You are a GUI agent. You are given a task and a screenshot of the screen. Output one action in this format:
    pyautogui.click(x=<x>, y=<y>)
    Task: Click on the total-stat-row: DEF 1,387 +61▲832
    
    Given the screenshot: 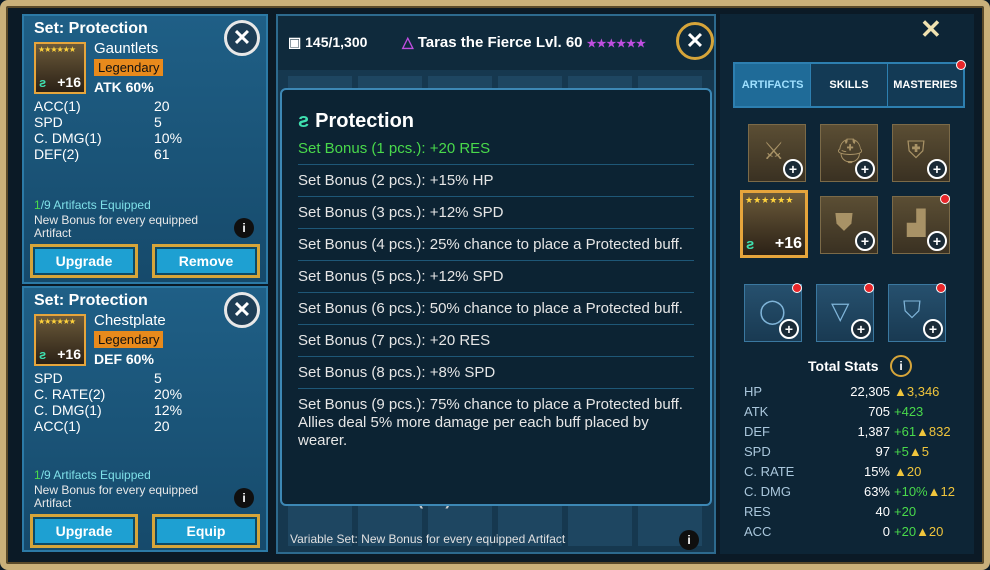 What is the action you would take?
    pyautogui.click(x=854, y=434)
    